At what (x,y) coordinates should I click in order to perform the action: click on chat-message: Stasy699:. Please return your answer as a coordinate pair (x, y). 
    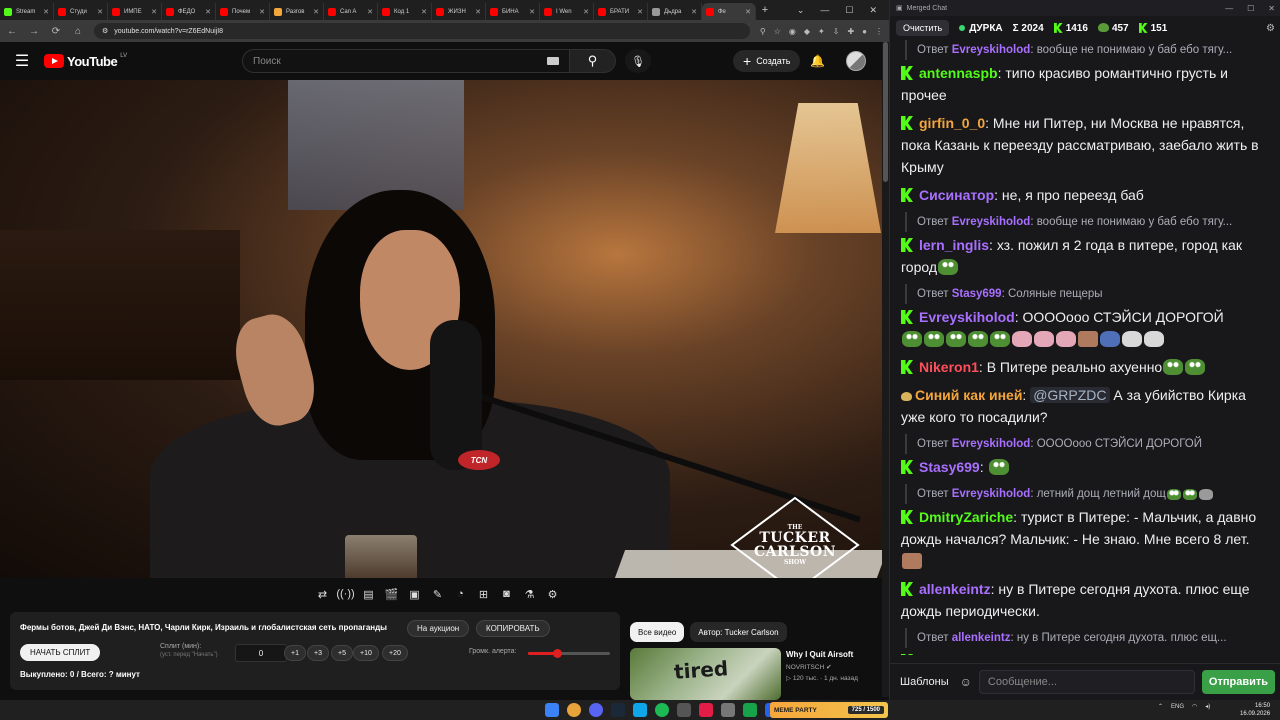
    Looking at the image, I should click on (1083, 467).